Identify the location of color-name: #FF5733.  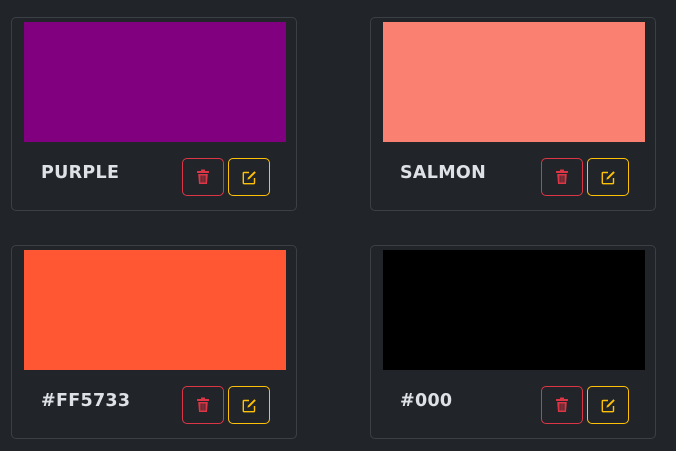
(86, 401).